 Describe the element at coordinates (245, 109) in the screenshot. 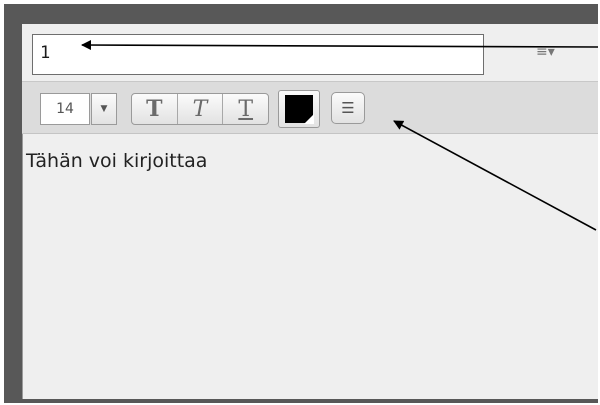

I see `underline-button: T` at that location.